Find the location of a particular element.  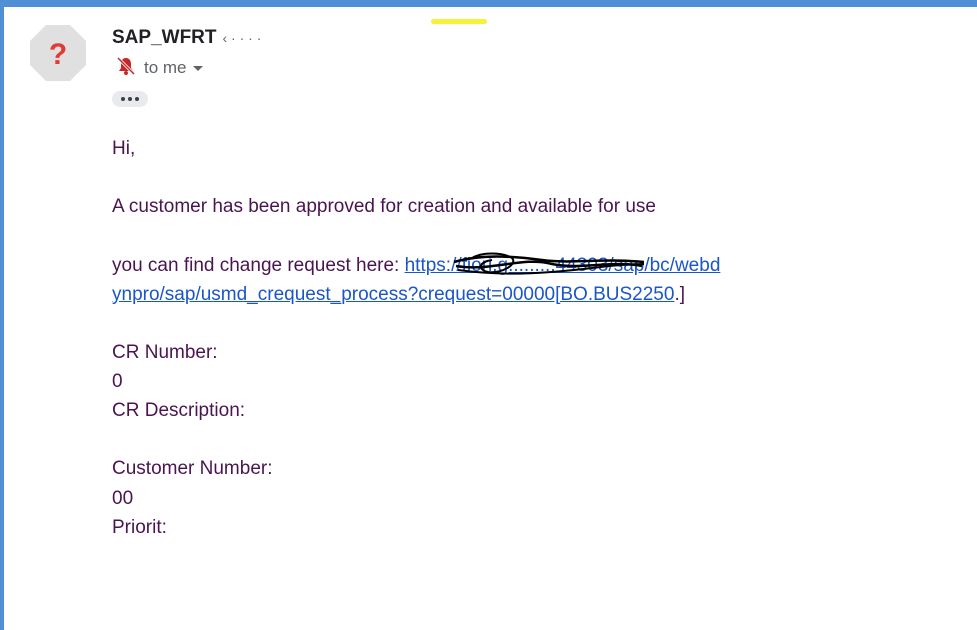

chevron-down-icon is located at coordinates (197, 68).